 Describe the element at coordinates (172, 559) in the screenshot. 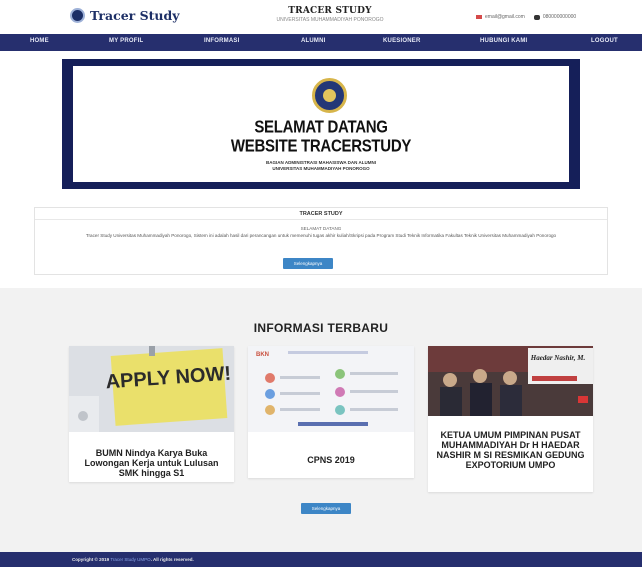

I see `footer-suffix: . All rights reserved.` at that location.